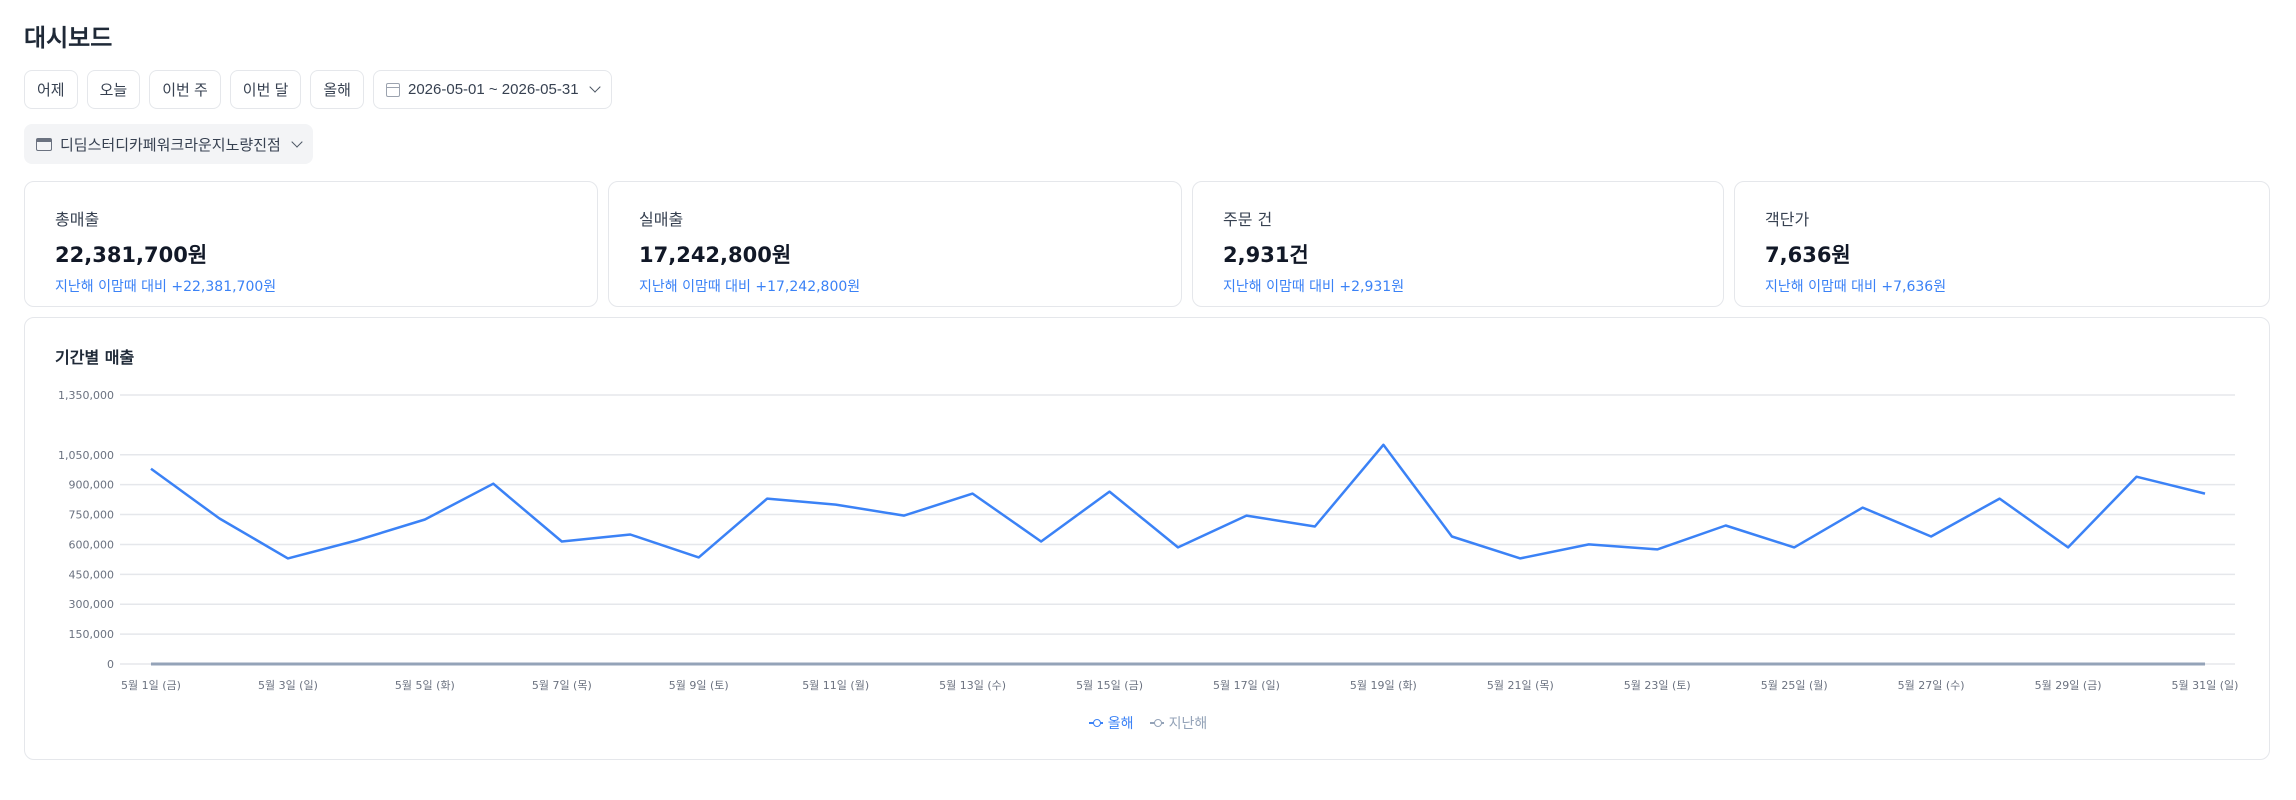 Image resolution: width=2296 pixels, height=800 pixels. What do you see at coordinates (1248, 219) in the screenshot?
I see `kpi-label: 주문 건` at bounding box center [1248, 219].